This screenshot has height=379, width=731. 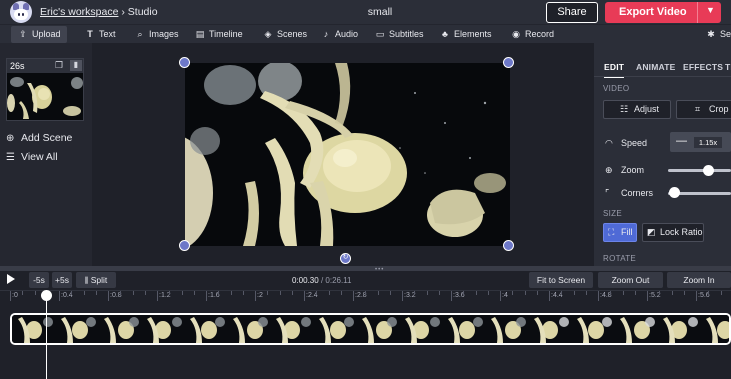 What do you see at coordinates (380, 12) in the screenshot?
I see `project-name: small` at bounding box center [380, 12].